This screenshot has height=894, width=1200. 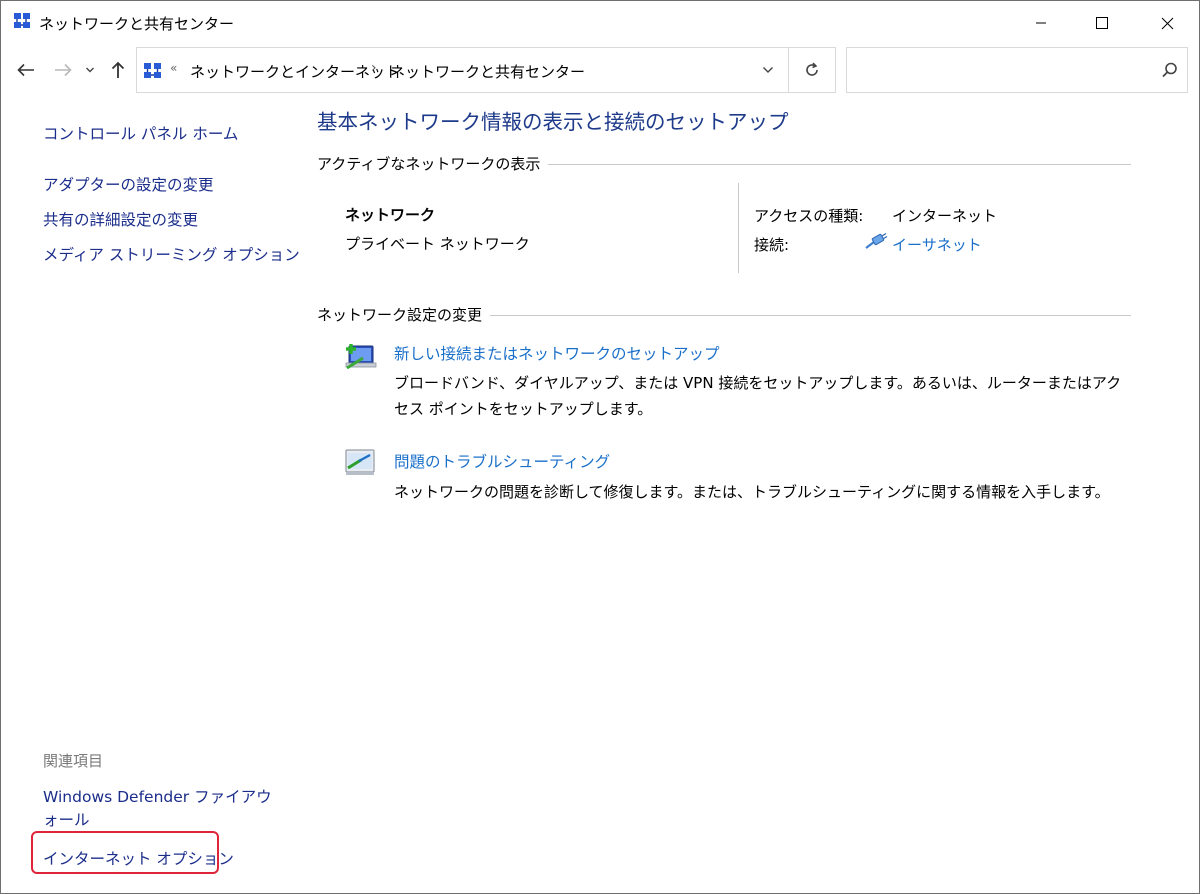 I want to click on close-icon, so click(x=1167, y=23).